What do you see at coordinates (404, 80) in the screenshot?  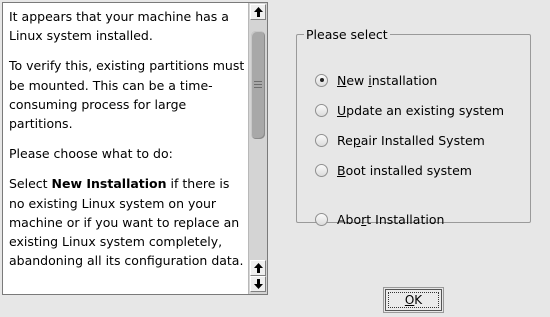 I see `label-part: nstallation` at bounding box center [404, 80].